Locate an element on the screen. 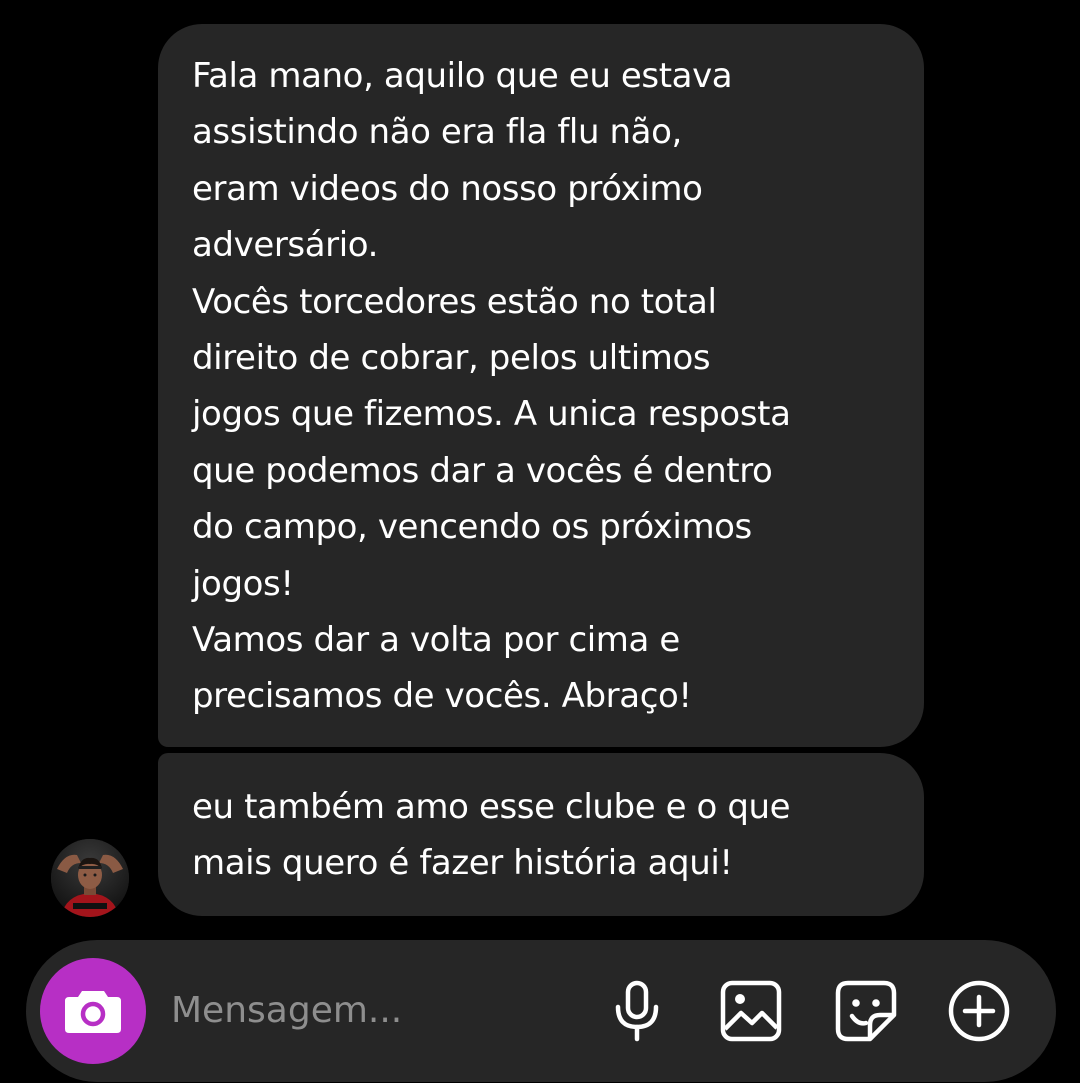 The image size is (1080, 1083). sender-avatar is located at coordinates (90, 878).